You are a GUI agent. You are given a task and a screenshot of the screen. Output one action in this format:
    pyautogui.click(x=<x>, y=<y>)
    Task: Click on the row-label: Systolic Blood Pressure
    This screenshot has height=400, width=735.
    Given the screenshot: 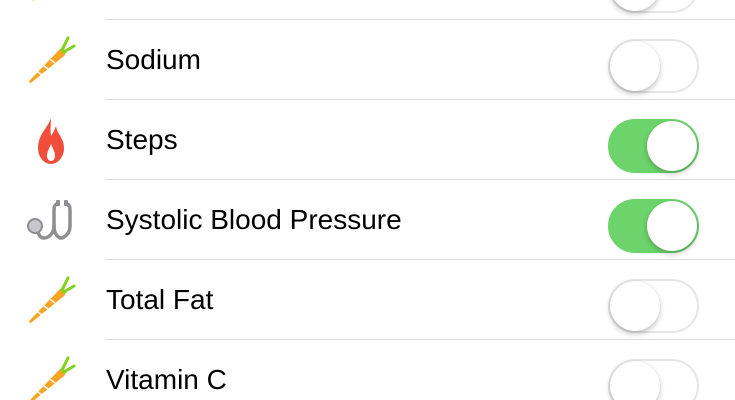 What is the action you would take?
    pyautogui.click(x=254, y=219)
    